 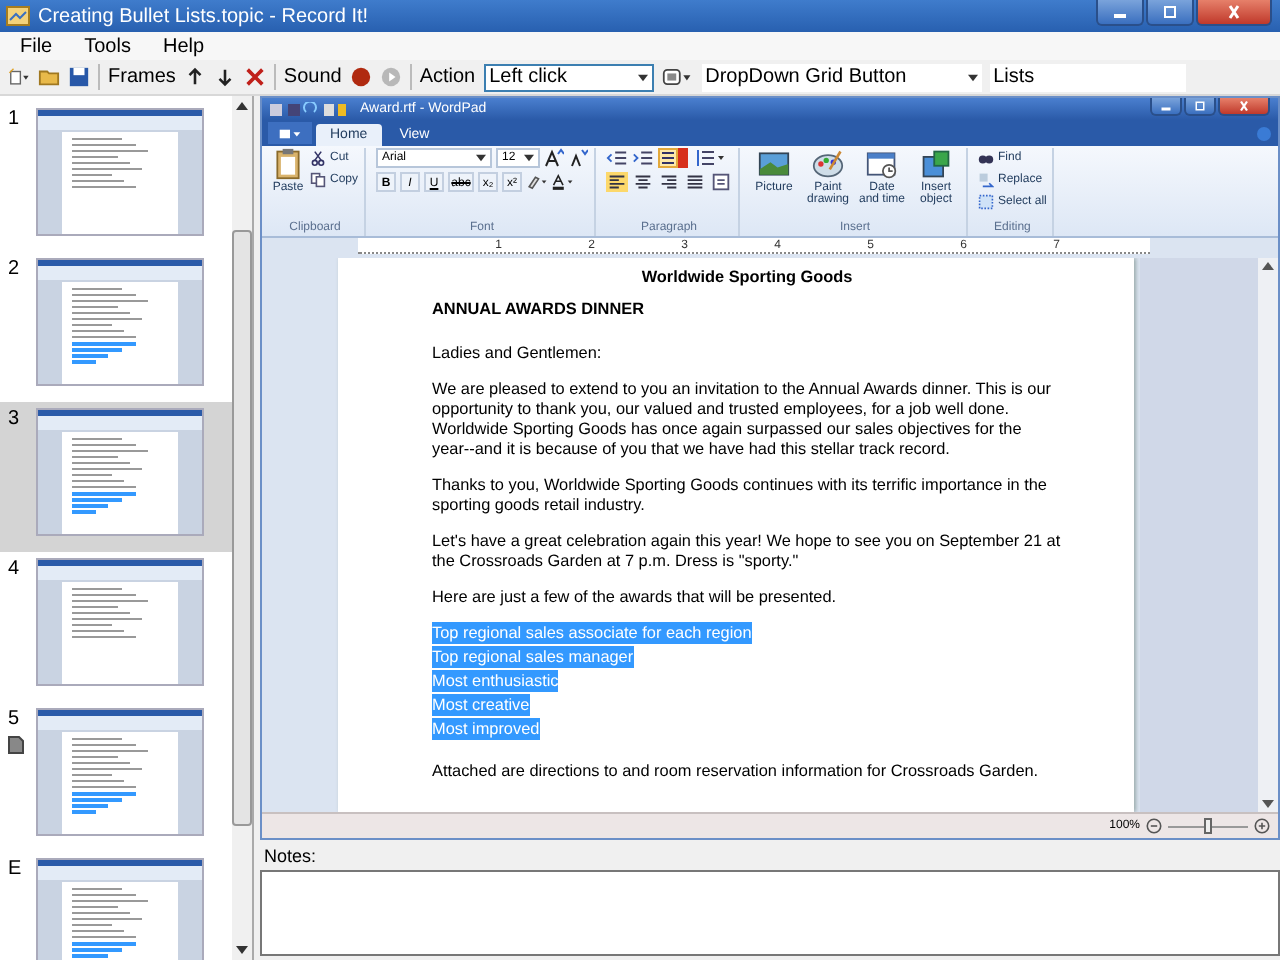 I want to click on save-icon, so click(x=79, y=77).